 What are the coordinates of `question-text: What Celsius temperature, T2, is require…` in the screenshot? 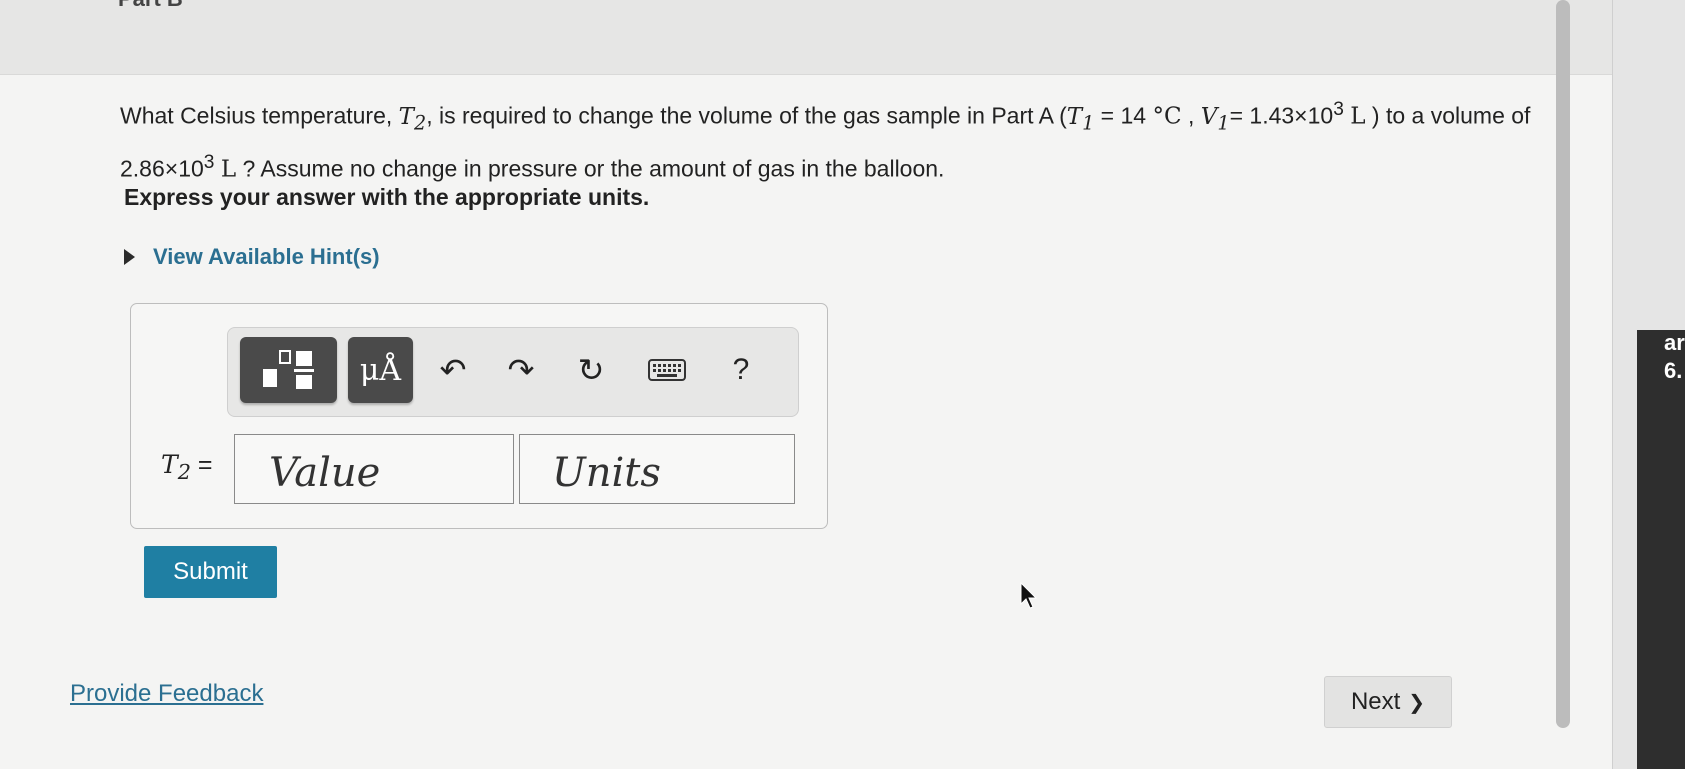 It's located at (855, 140).